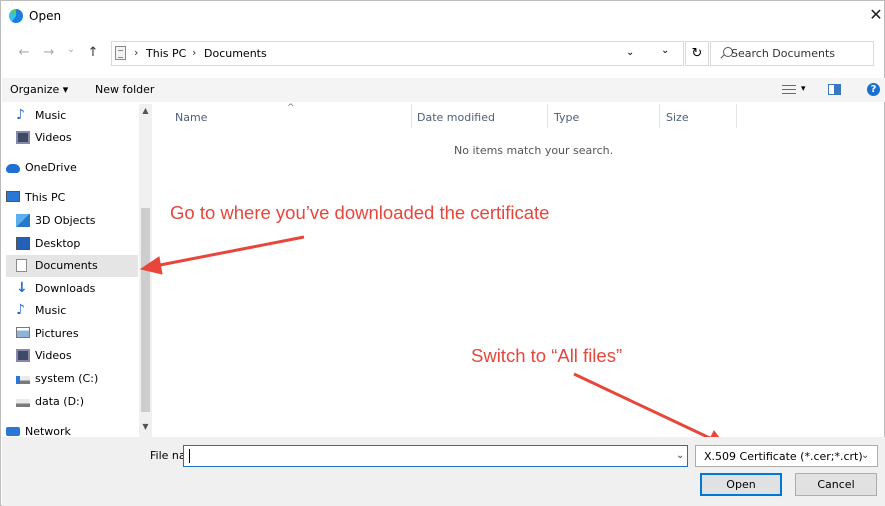 The height and width of the screenshot is (506, 885). I want to click on sidebar-item-label: Network, so click(48, 431).